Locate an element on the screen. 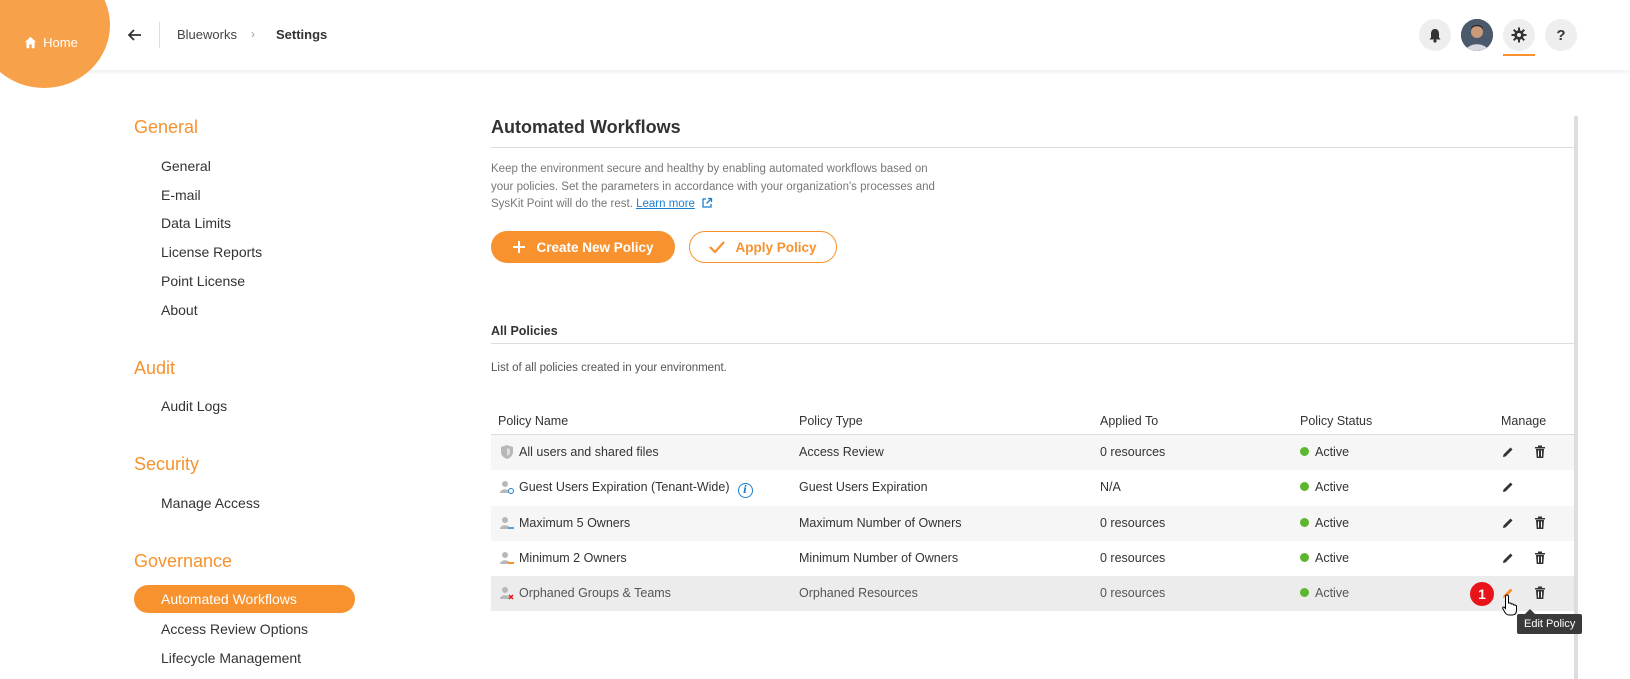 The image size is (1630, 679). page-title: Automated Workflows is located at coordinates (586, 127).